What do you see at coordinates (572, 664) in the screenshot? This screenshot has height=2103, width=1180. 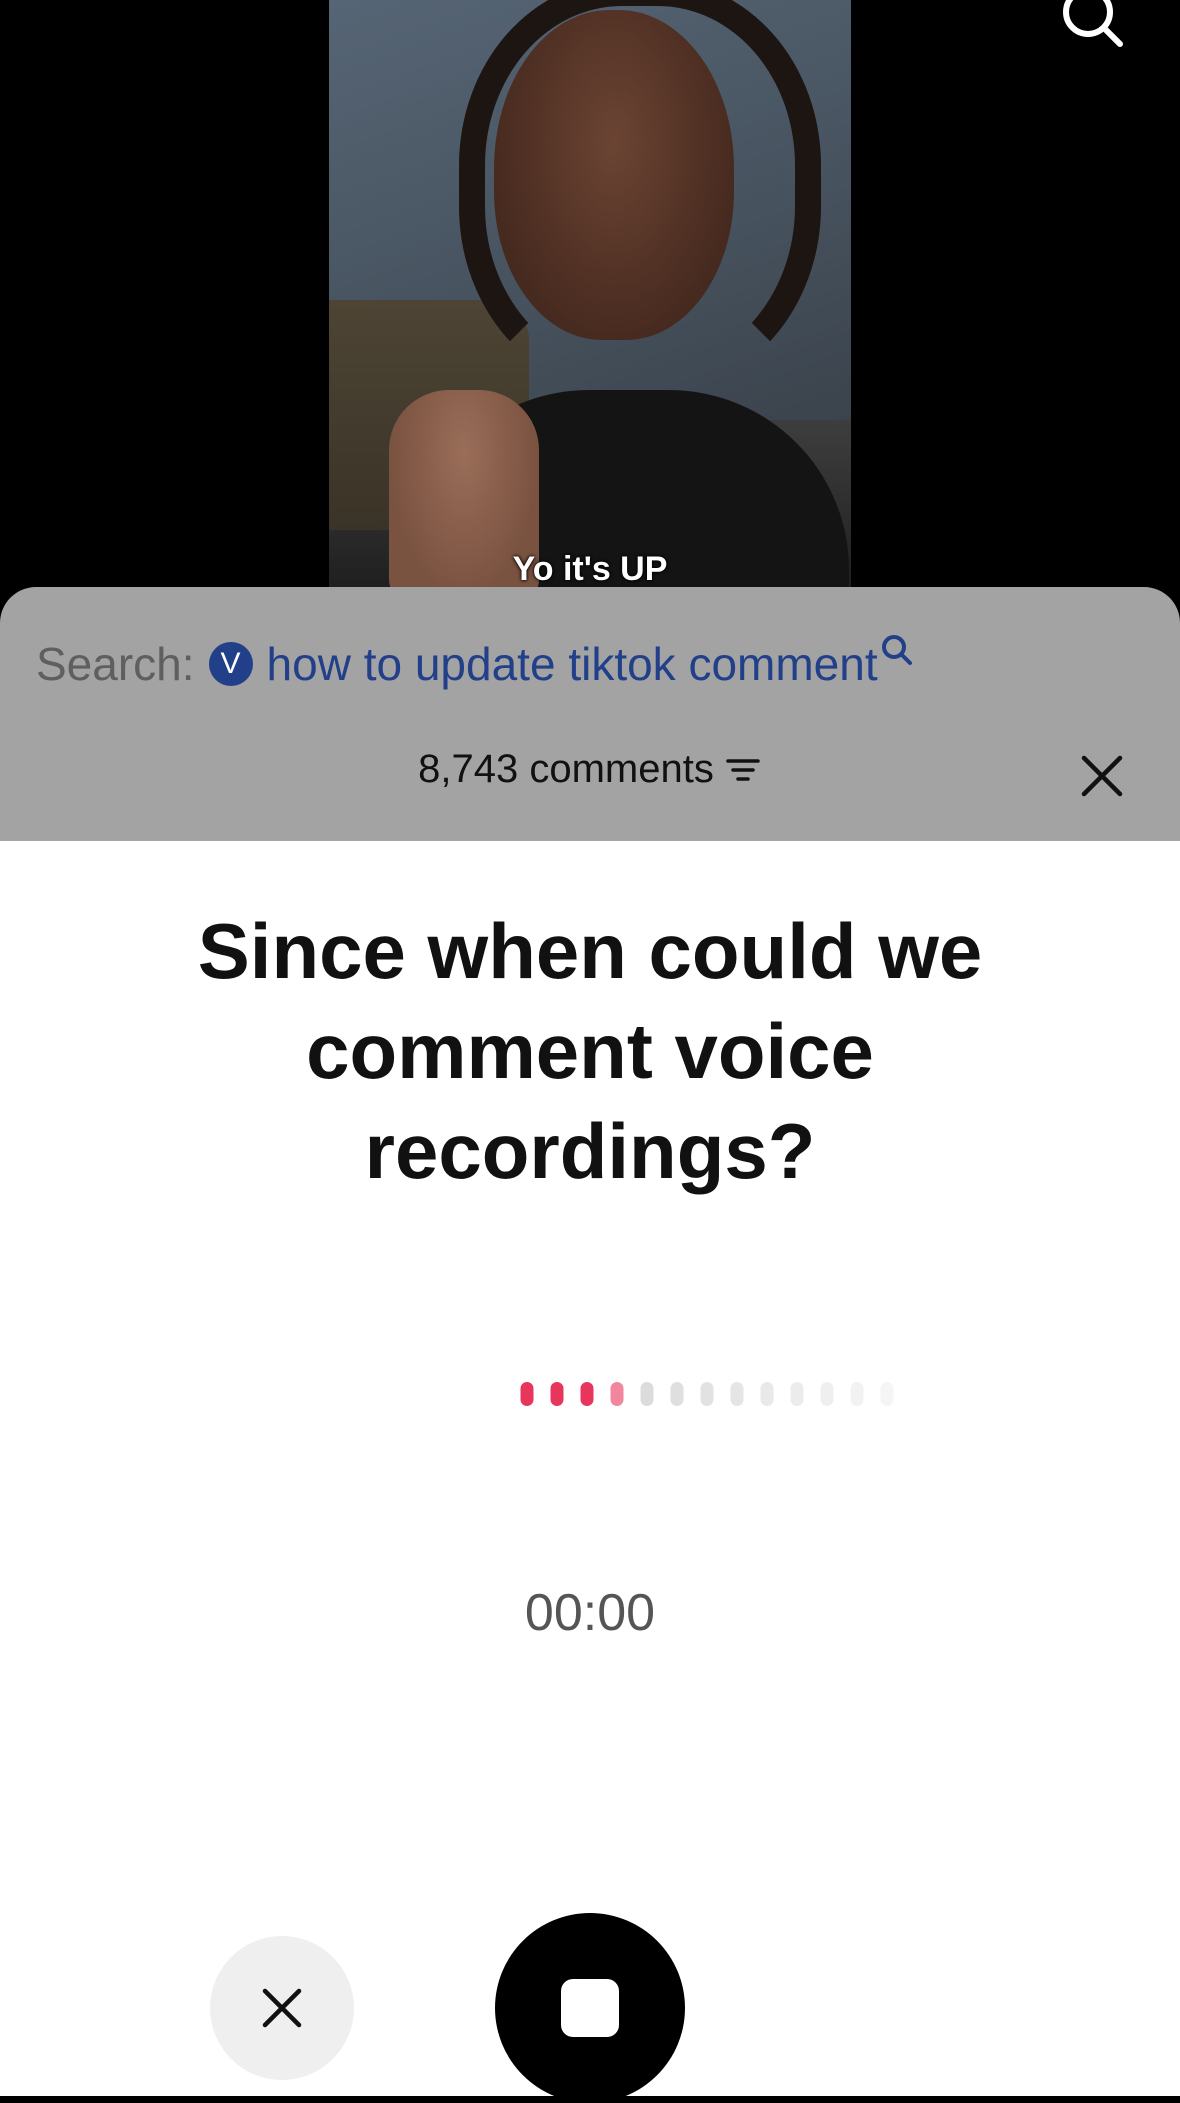 I see `search-query-link: how to update tiktok comment` at bounding box center [572, 664].